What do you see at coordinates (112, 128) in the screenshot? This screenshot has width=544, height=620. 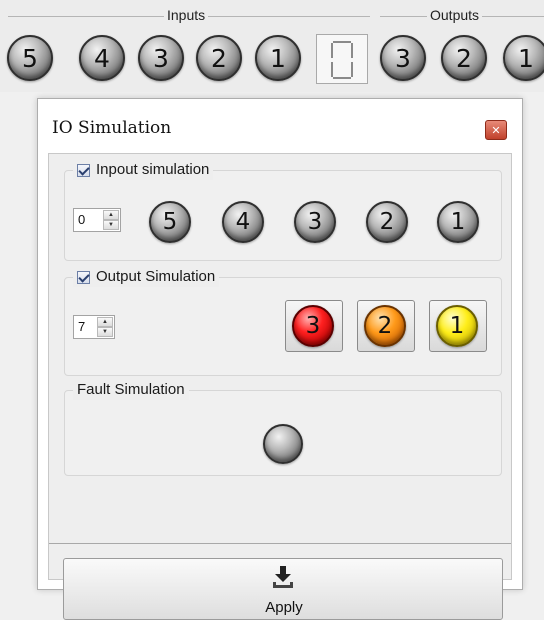 I see `dialog-title: IO Simulation` at bounding box center [112, 128].